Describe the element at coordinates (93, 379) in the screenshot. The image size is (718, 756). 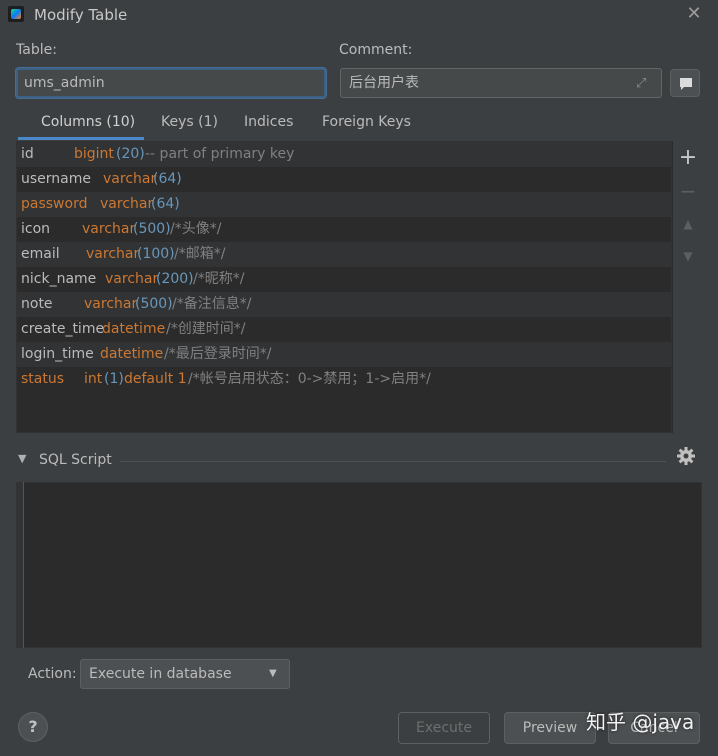
I see `column-type: int` at that location.